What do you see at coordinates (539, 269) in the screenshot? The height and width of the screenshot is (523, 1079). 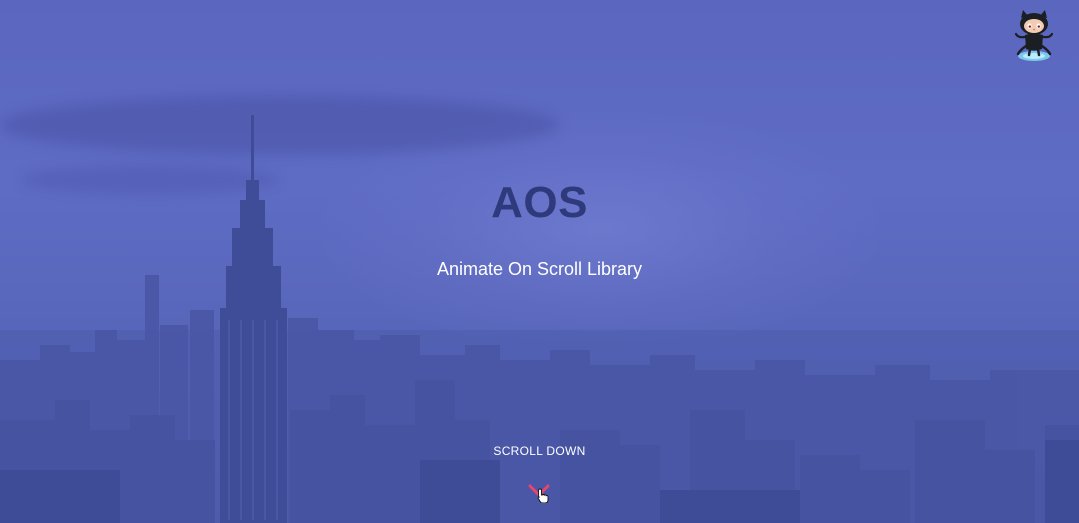 I see `page-subtitle: Animate On Scroll Library` at bounding box center [539, 269].